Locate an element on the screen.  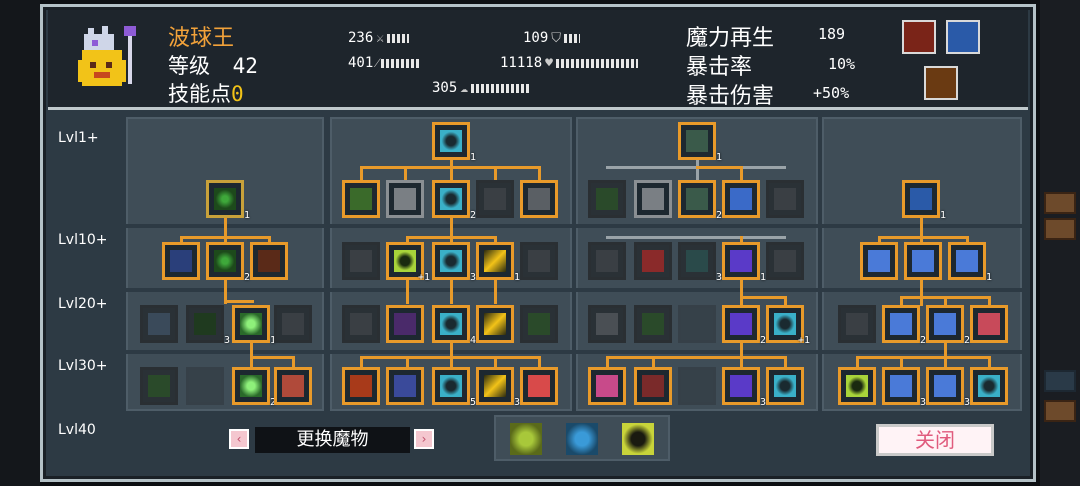
spark-monster-icon is located at coordinates (638, 439).